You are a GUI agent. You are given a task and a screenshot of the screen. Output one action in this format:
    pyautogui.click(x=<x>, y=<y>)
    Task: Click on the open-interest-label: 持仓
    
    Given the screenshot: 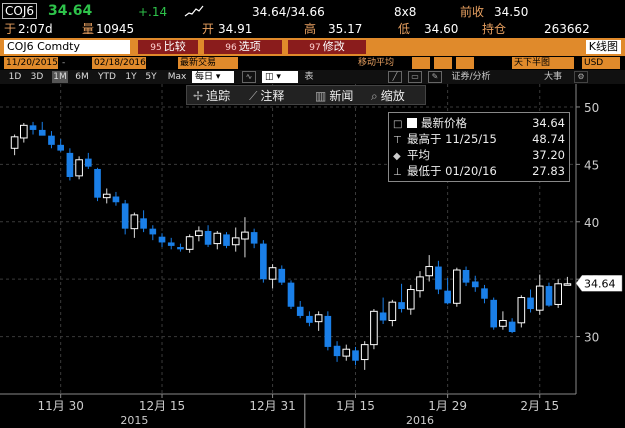 What is the action you would take?
    pyautogui.click(x=494, y=29)
    